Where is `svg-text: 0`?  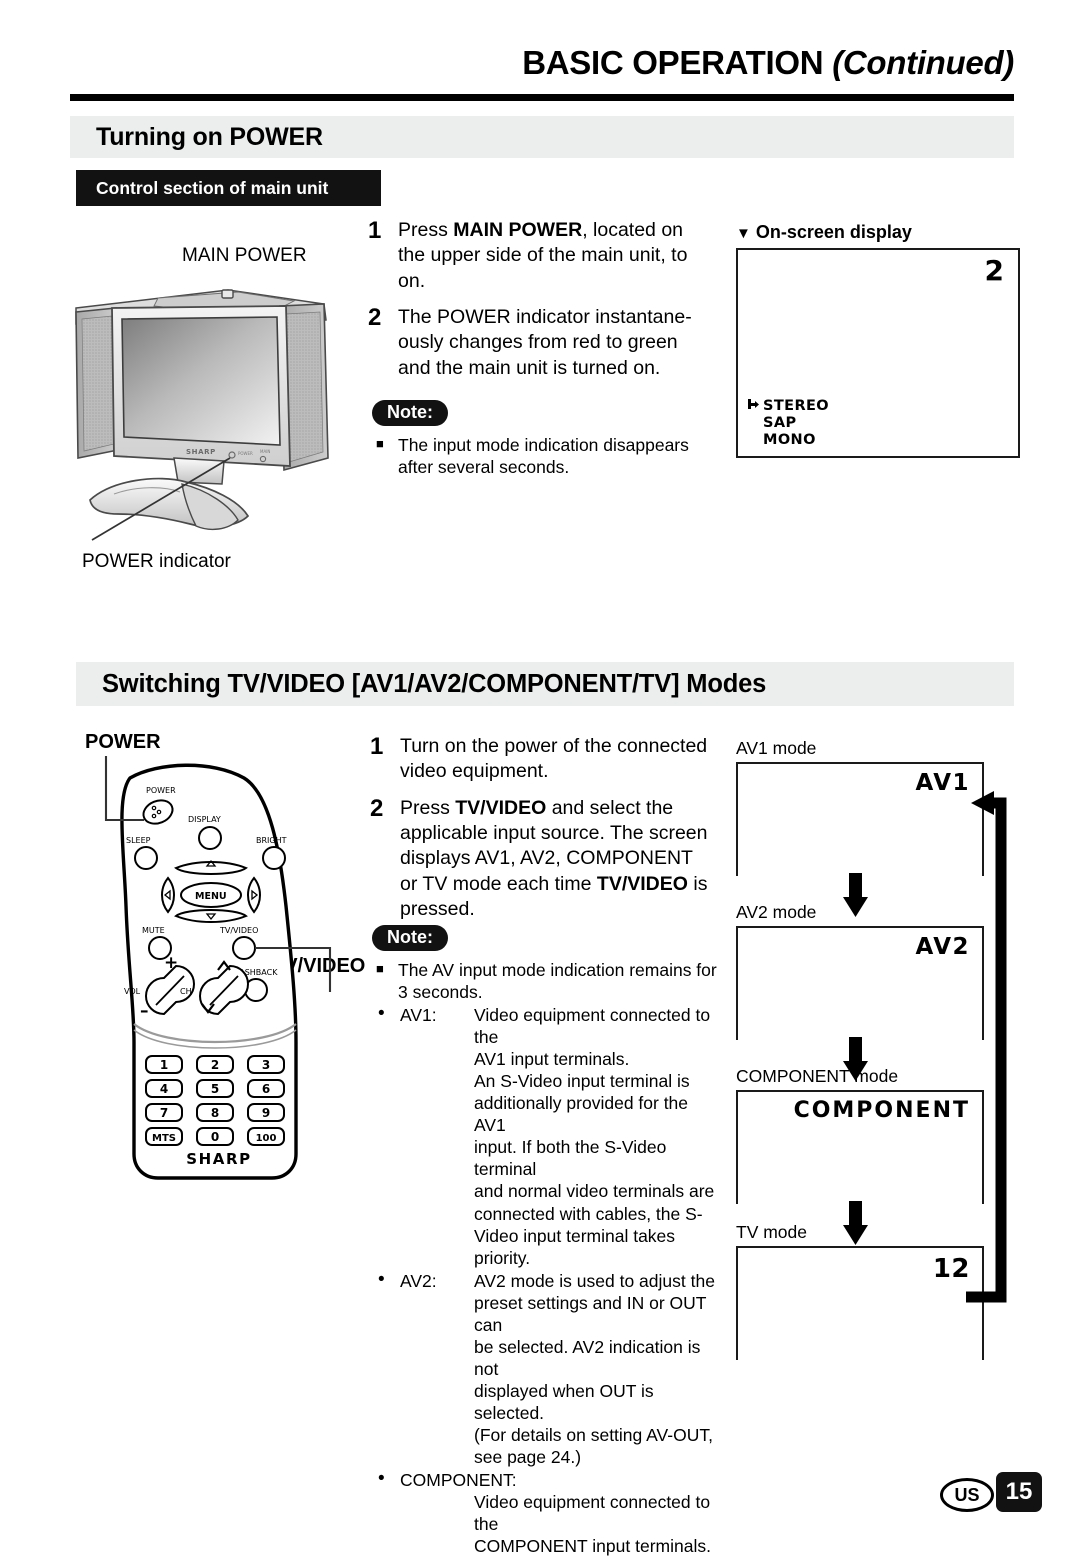 svg-text: 0 is located at coordinates (215, 1137).